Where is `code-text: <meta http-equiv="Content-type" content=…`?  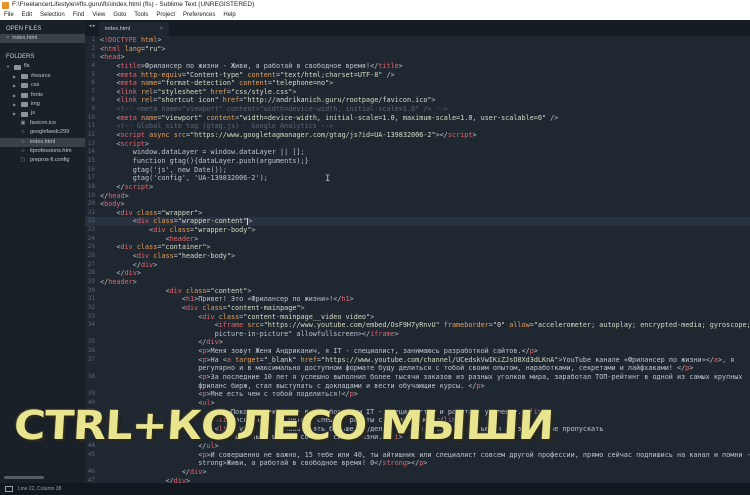
code-text: <meta http-equiv="Content-type" content=… is located at coordinates (255, 74).